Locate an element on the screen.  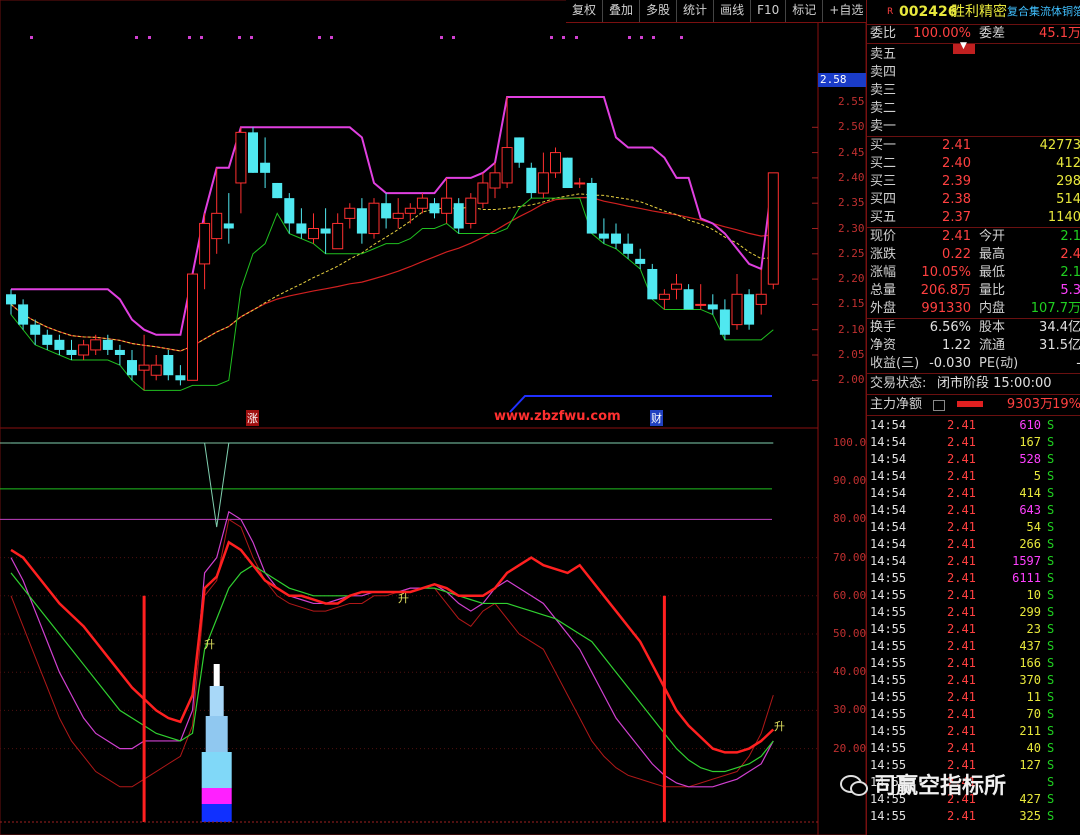
fund-label-2: PE(动) is located at coordinates (999, 363).